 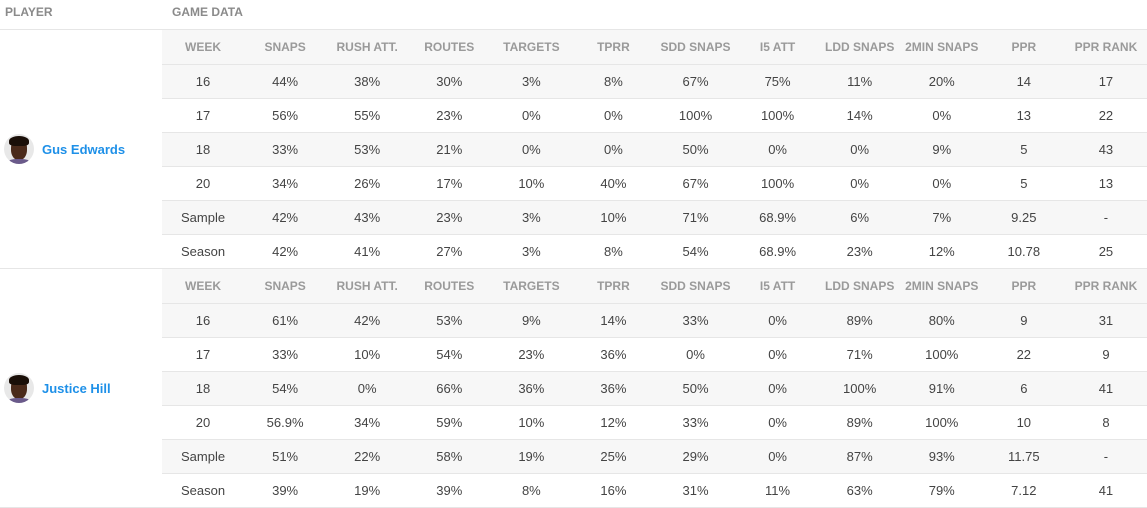 I want to click on table-cell: 16%, so click(x=613, y=489).